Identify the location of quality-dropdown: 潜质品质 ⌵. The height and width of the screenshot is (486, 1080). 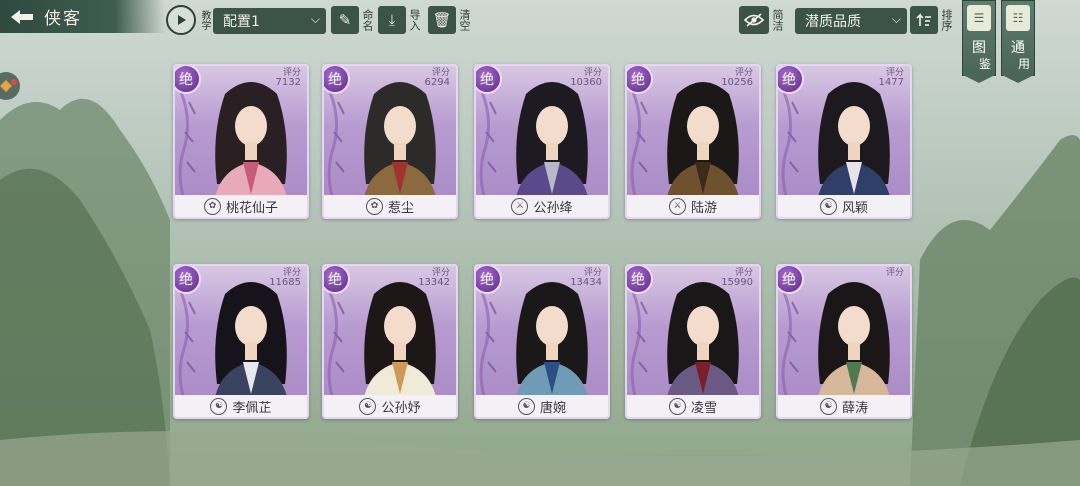
(851, 21).